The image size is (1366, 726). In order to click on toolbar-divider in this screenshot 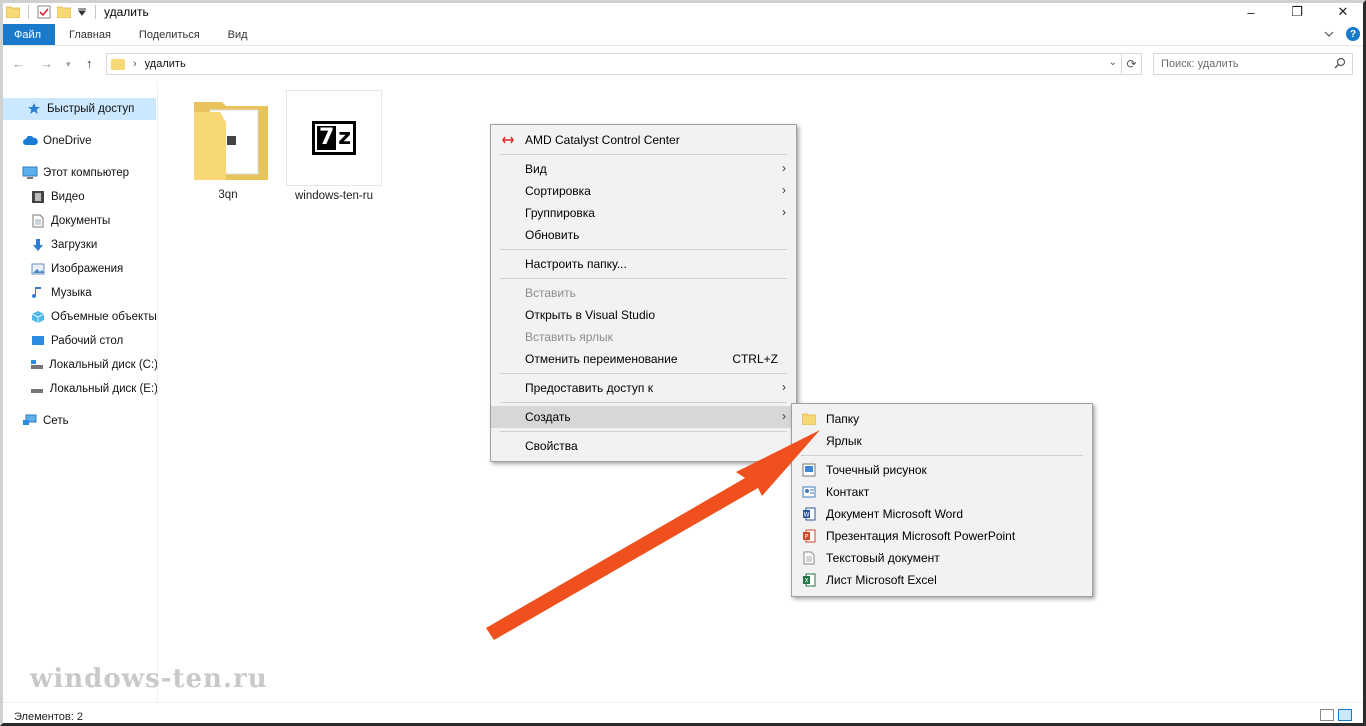, I will do `click(28, 12)`.